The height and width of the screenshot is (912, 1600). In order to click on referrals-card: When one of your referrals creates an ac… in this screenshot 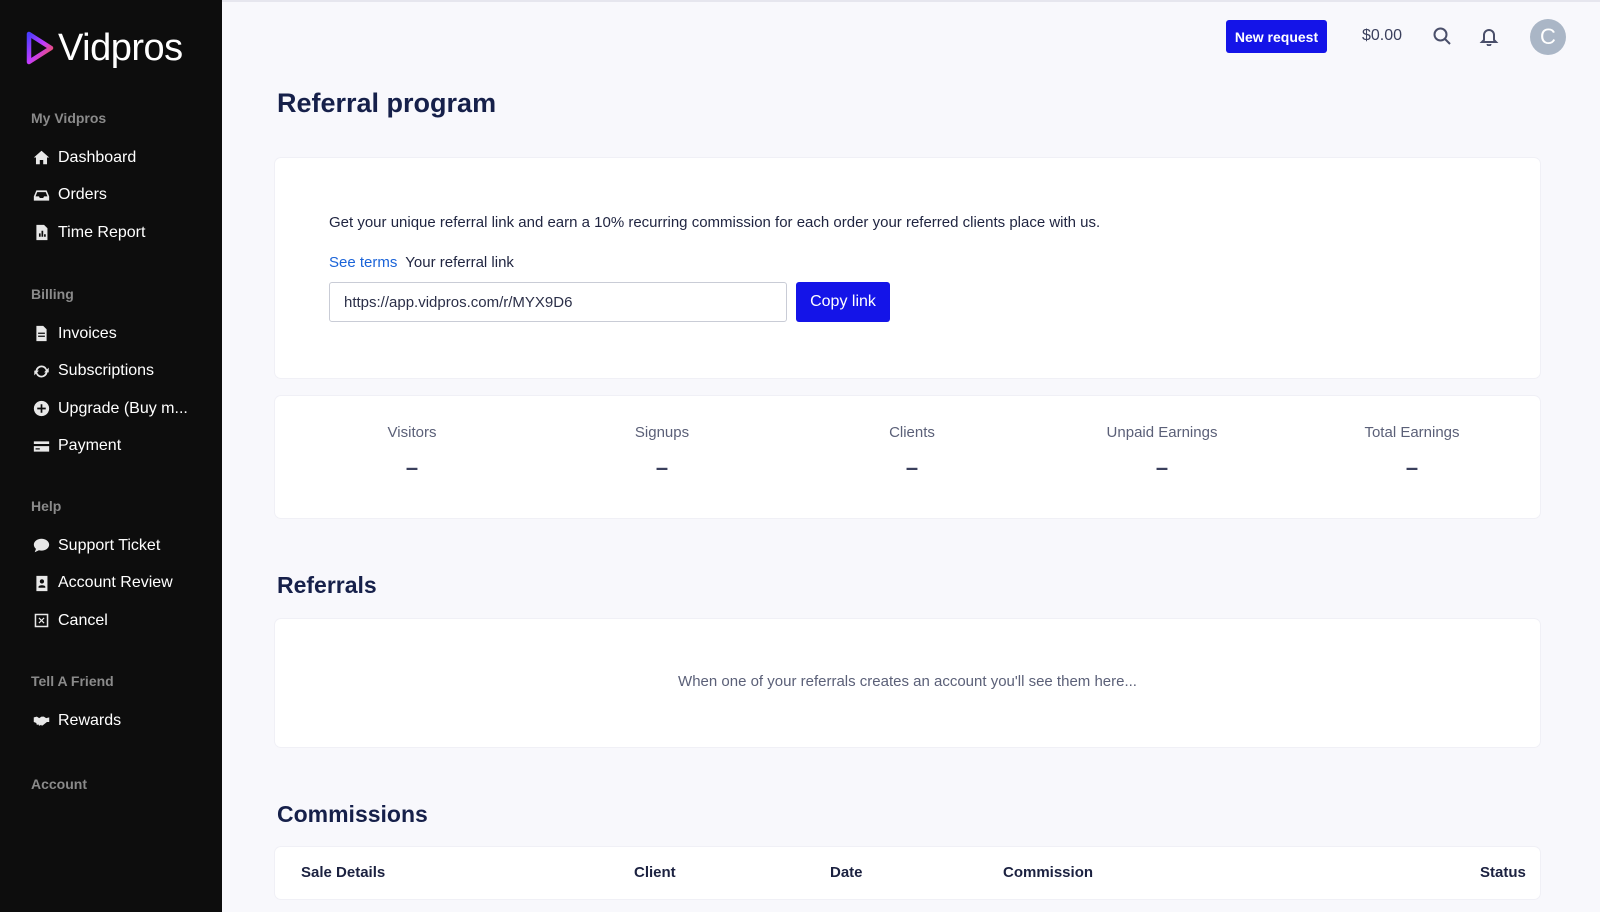, I will do `click(907, 683)`.